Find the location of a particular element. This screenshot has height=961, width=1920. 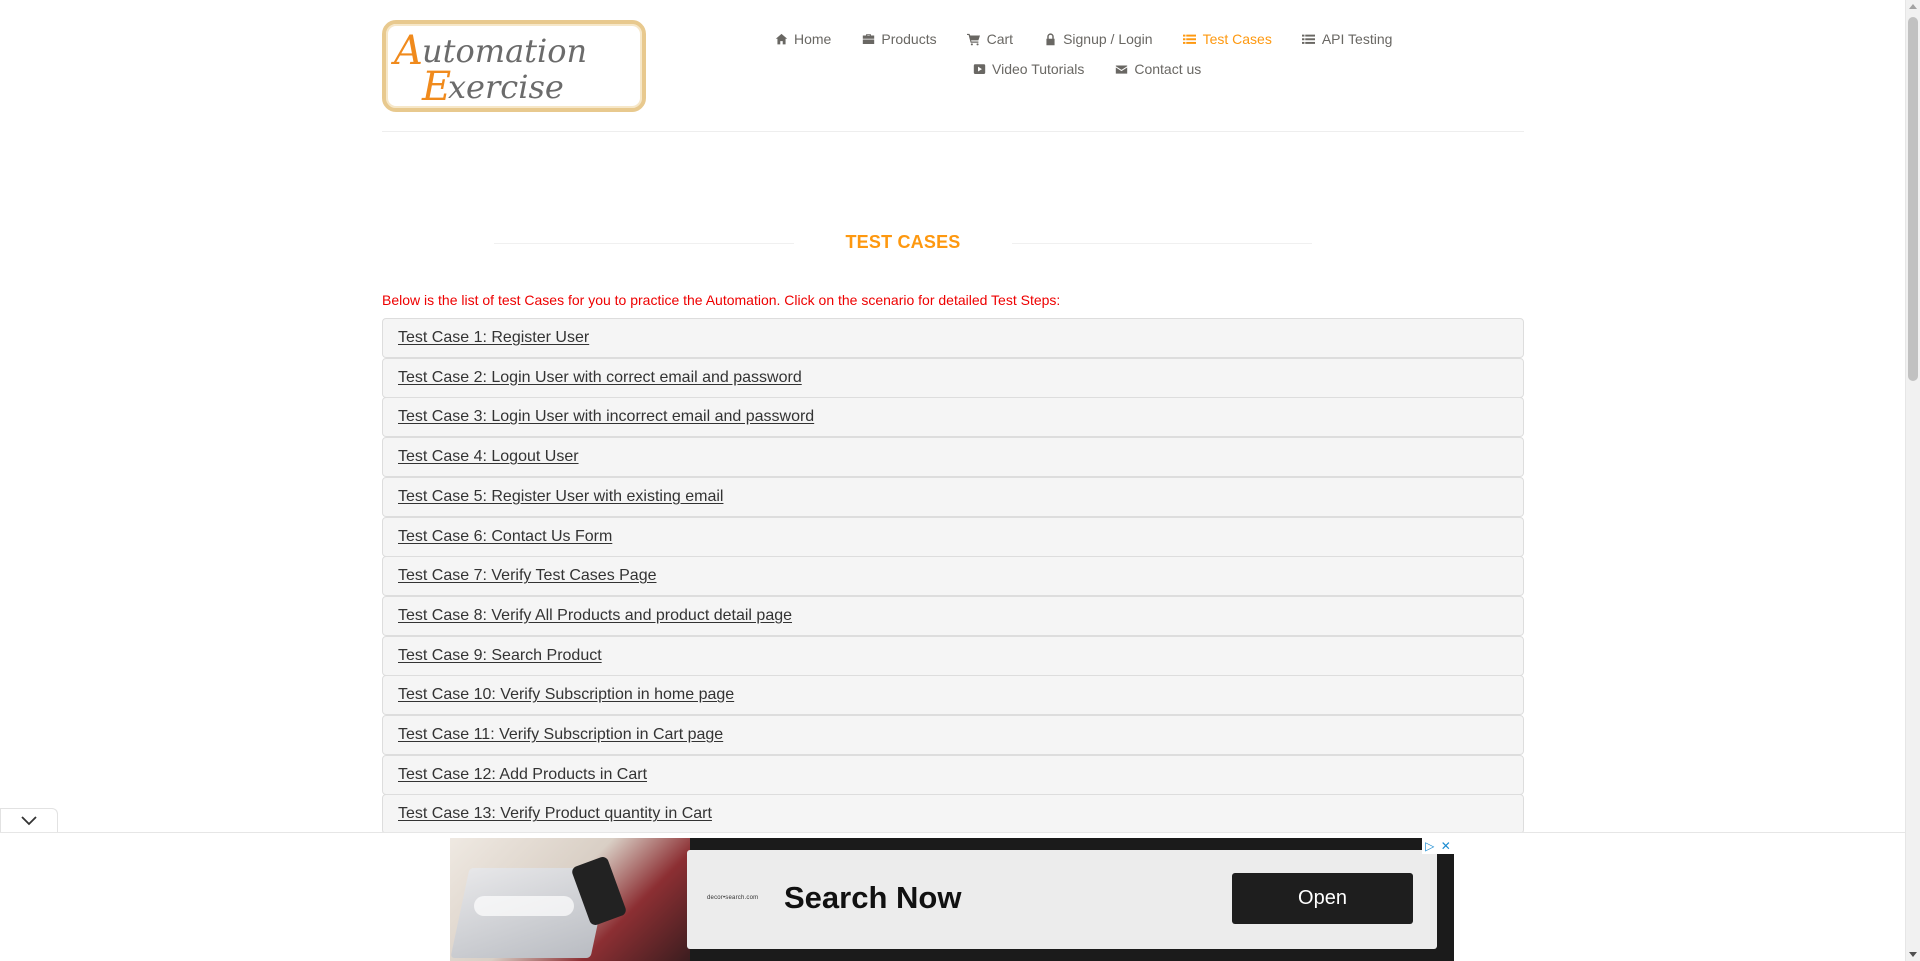

test-case-item: Test Case 9: Search Product is located at coordinates (953, 655).